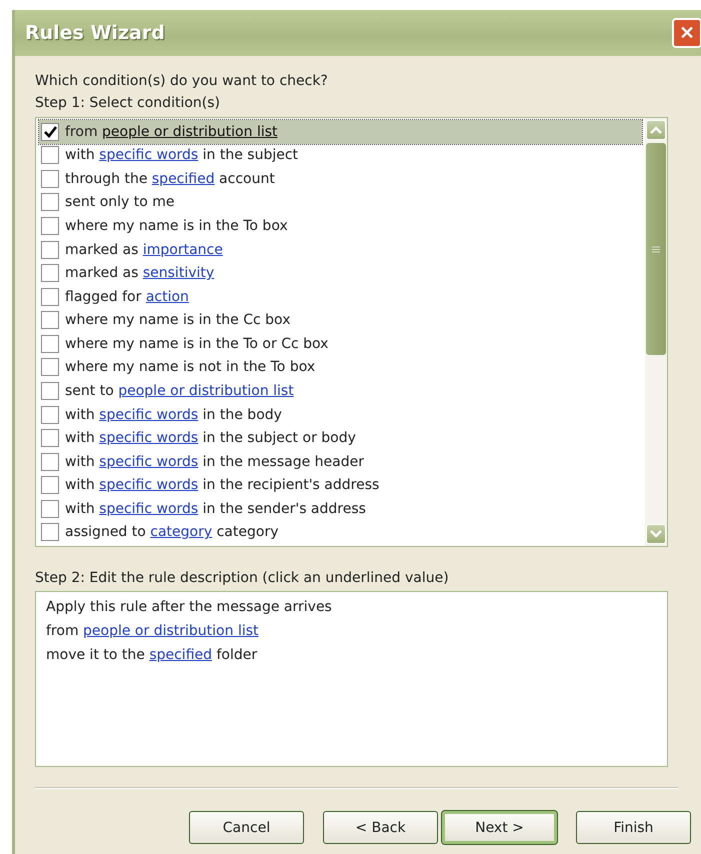 Image resolution: width=701 pixels, height=854 pixels. Describe the element at coordinates (633, 827) in the screenshot. I see `dialog-button: Finish` at that location.